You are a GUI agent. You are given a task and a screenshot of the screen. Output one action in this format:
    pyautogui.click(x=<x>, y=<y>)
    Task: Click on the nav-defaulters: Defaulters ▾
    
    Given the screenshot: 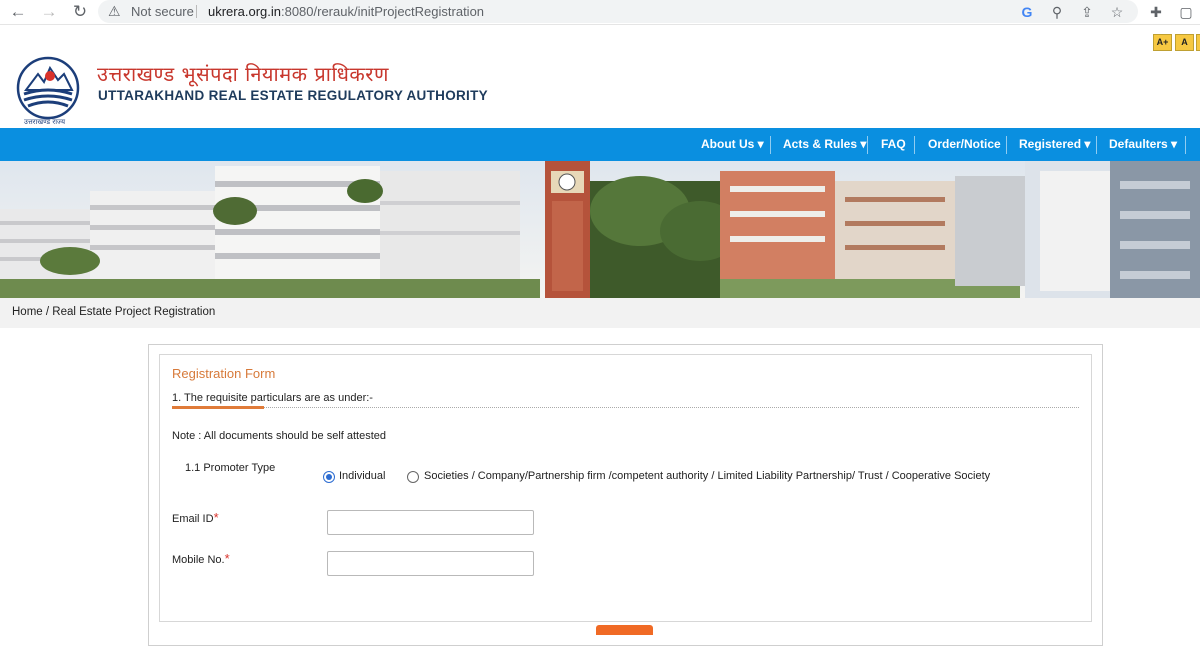 What is the action you would take?
    pyautogui.click(x=1143, y=144)
    